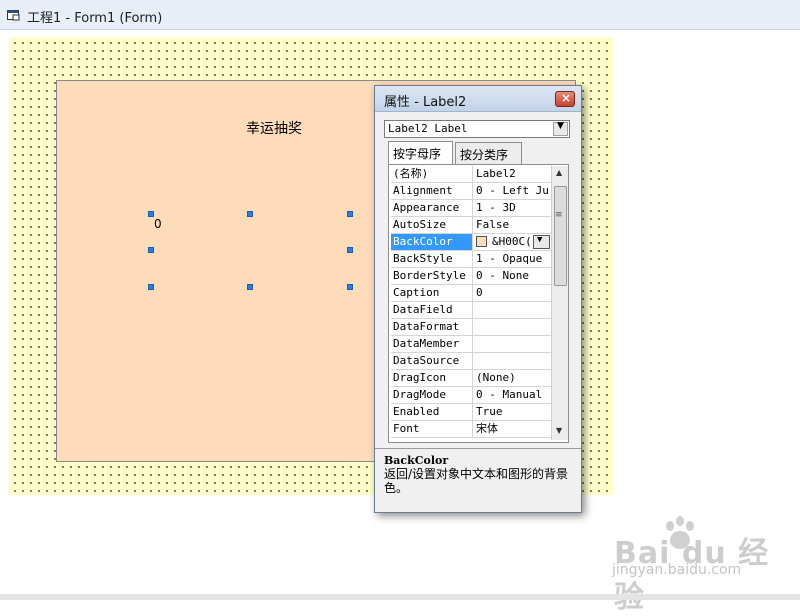 This screenshot has width=800, height=616. Describe the element at coordinates (428, 128) in the screenshot. I see `object-selector-value: Label2 Label` at that location.